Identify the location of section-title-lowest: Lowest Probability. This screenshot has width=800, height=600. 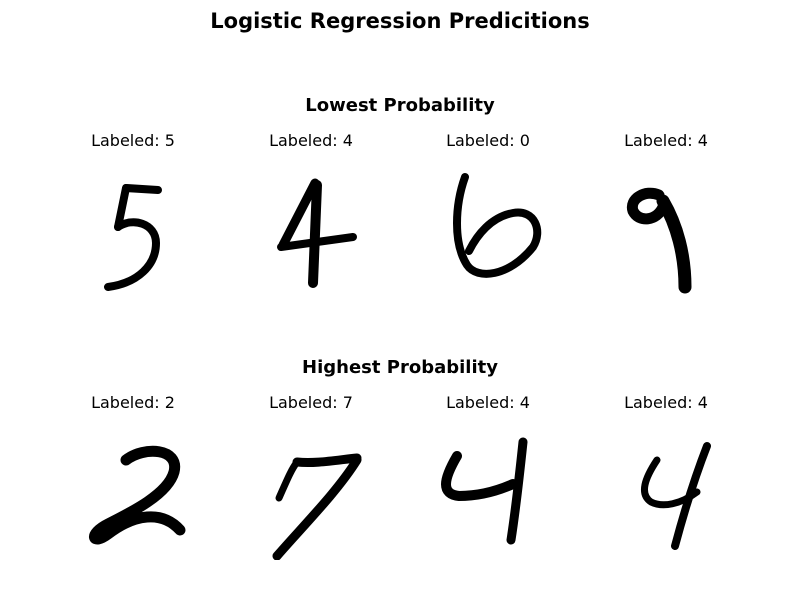
(400, 105).